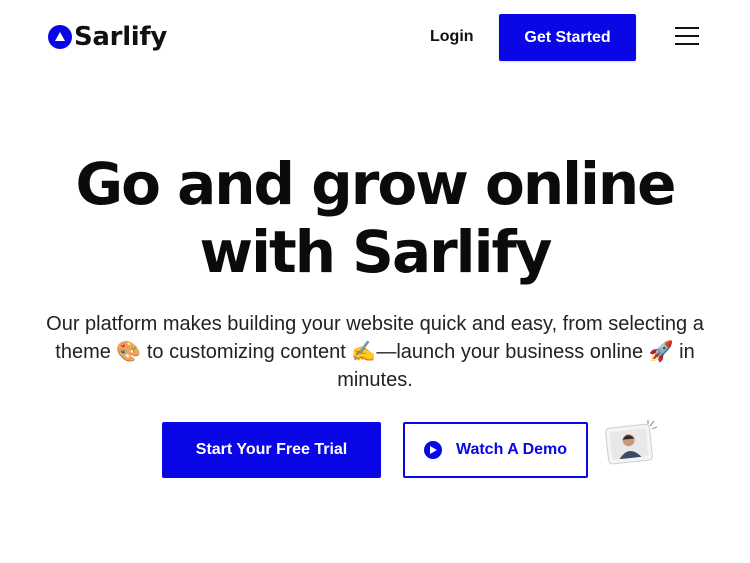 The height and width of the screenshot is (563, 750). Describe the element at coordinates (121, 37) in the screenshot. I see `brand-name: Sarlify` at that location.